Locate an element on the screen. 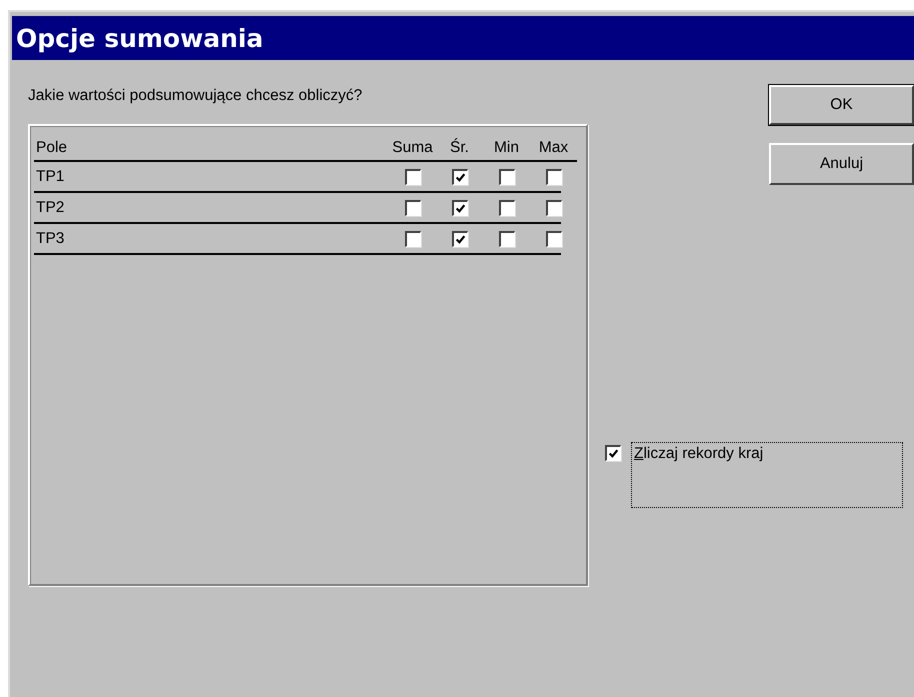 The width and height of the screenshot is (914, 697). column-header: Śr. is located at coordinates (459, 147).